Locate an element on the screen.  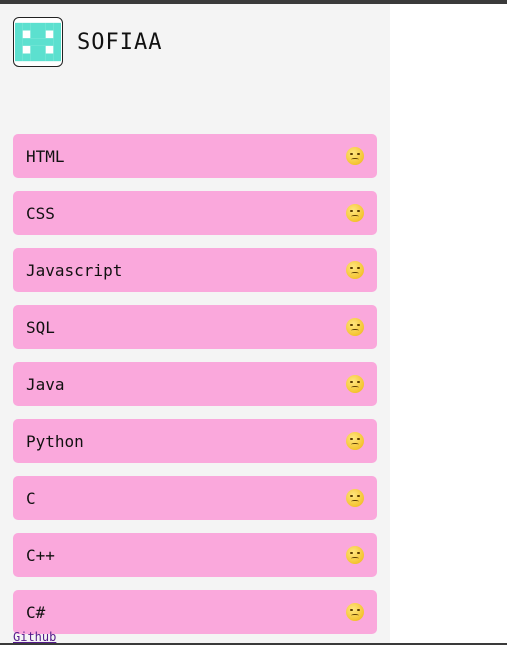
language-item-css: CSS is located at coordinates (195, 213).